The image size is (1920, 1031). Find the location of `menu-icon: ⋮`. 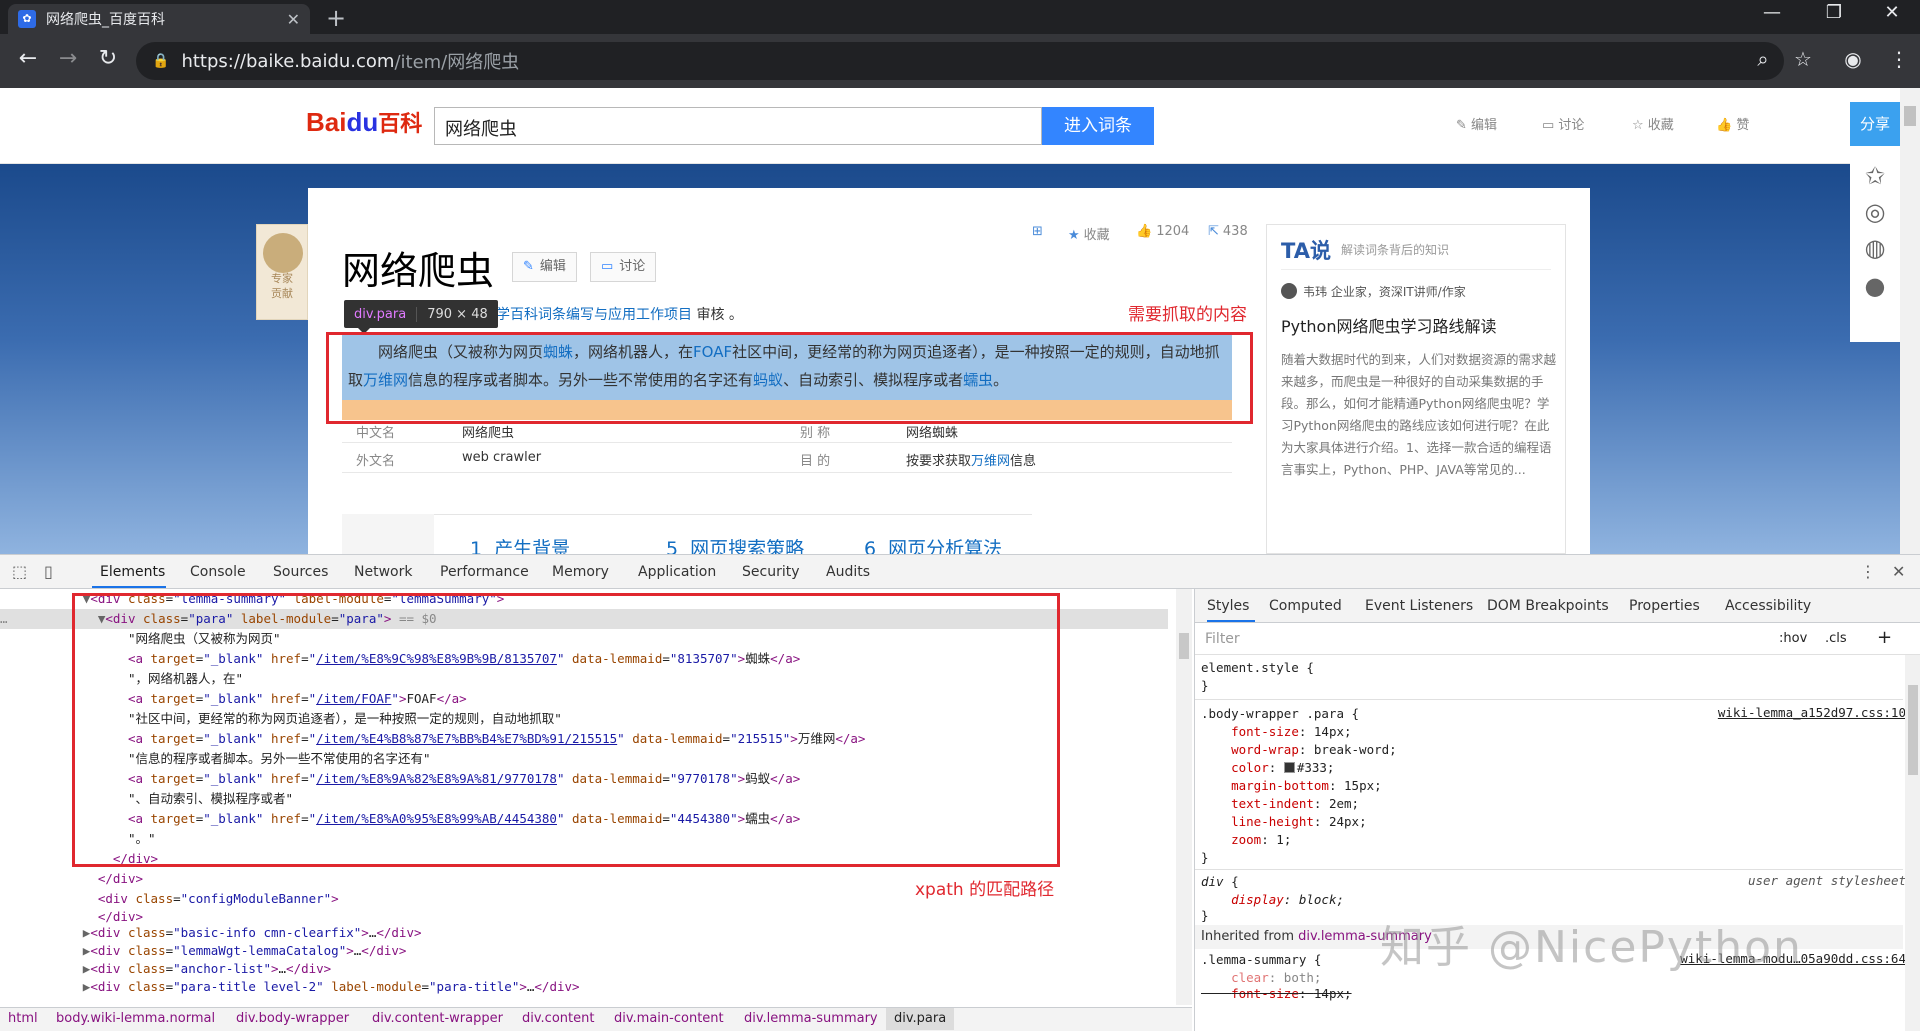

menu-icon: ⋮ is located at coordinates (1899, 59).